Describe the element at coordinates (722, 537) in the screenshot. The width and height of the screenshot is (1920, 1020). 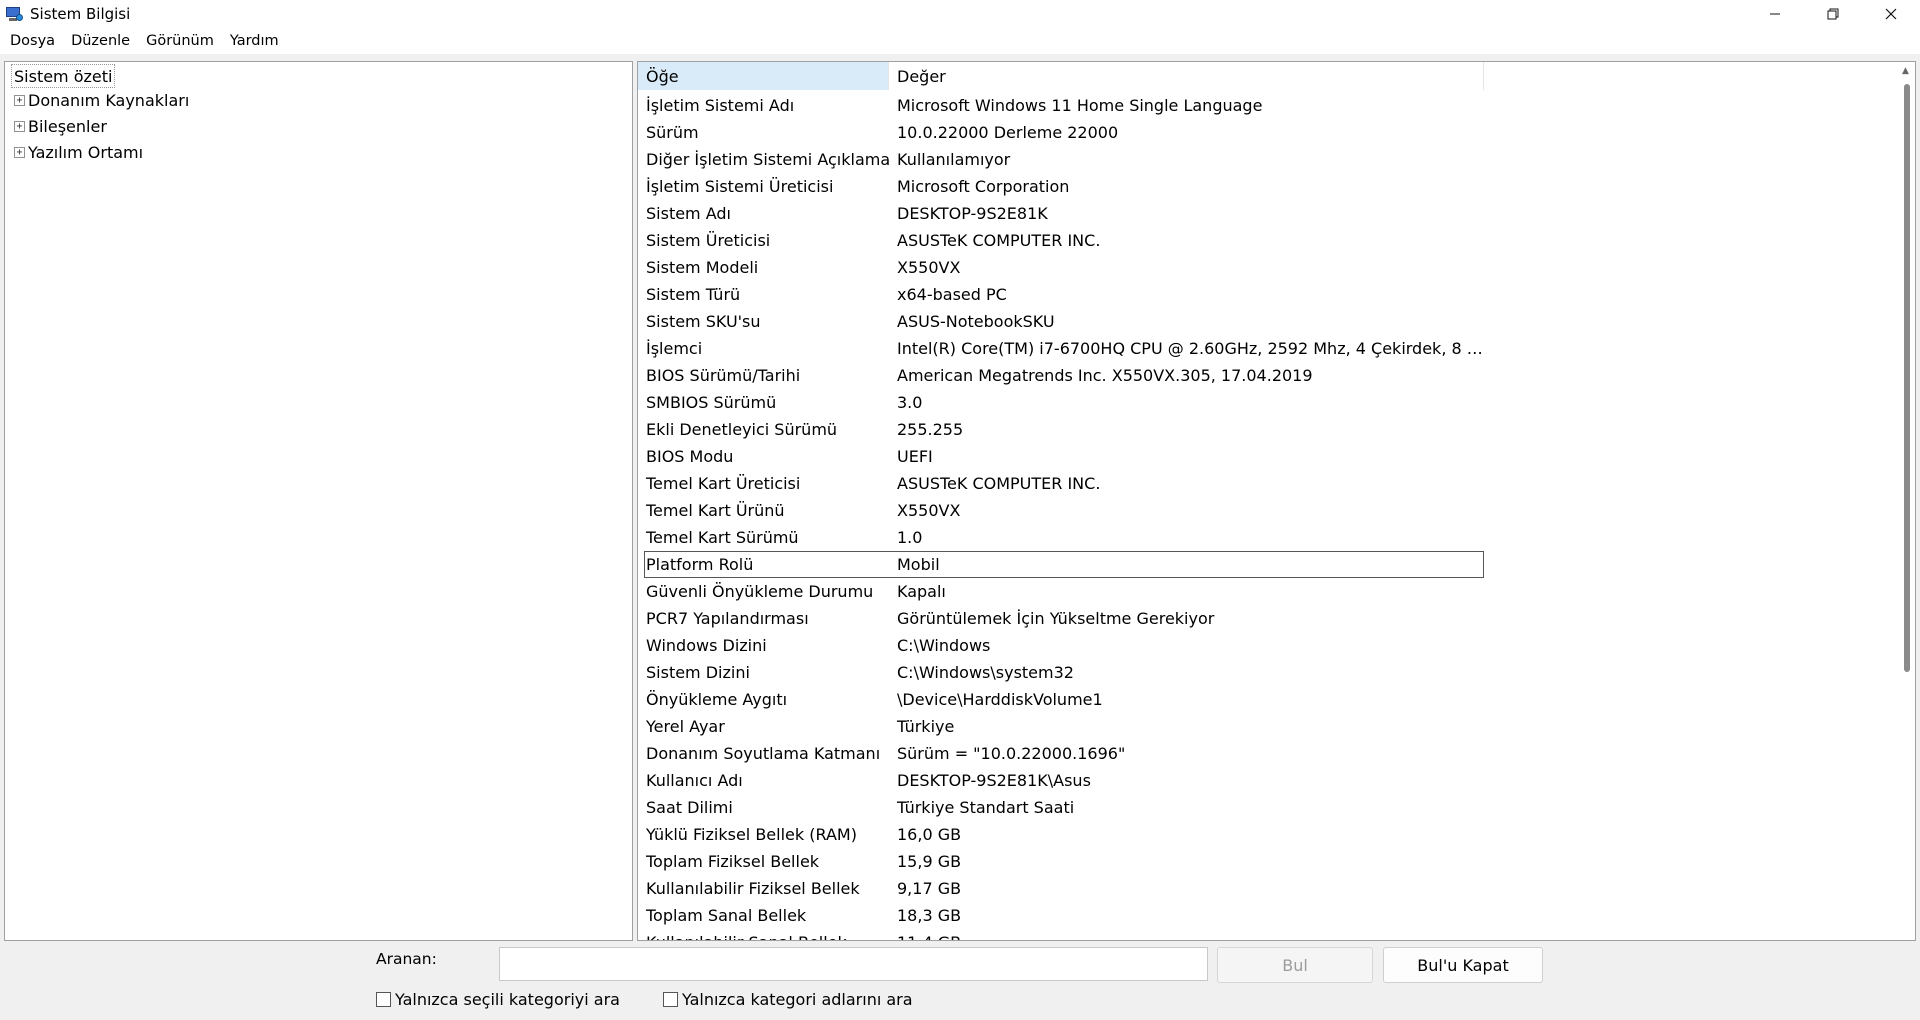
I see `row-item: Temel Kart Sürümü` at that location.